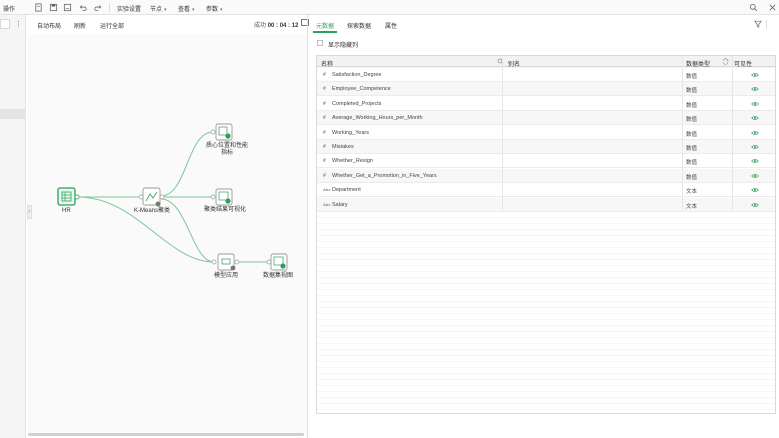 The height and width of the screenshot is (438, 779). What do you see at coordinates (325, 32) in the screenshot?
I see `active-tab-indicator` at bounding box center [325, 32].